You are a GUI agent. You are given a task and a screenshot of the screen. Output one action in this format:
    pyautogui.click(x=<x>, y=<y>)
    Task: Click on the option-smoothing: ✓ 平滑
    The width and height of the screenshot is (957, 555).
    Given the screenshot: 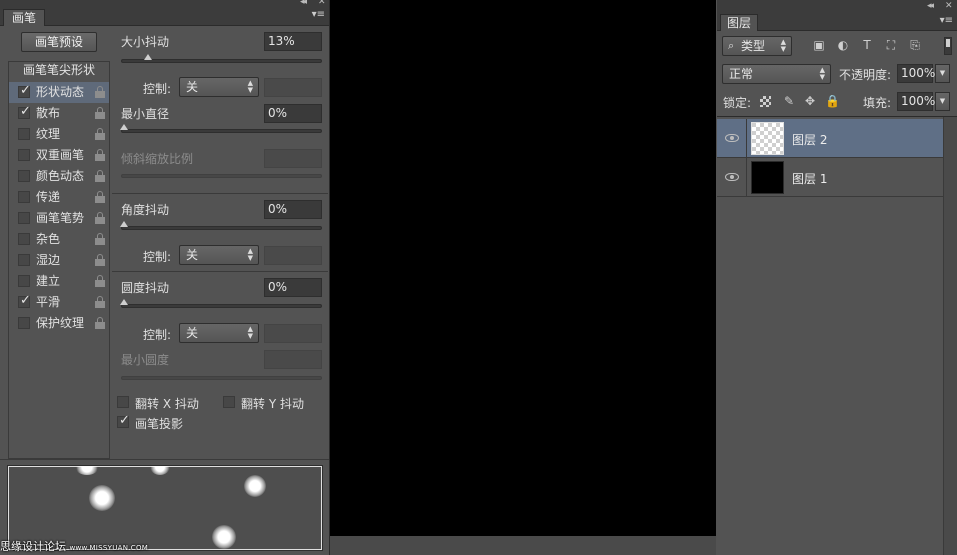 What is the action you would take?
    pyautogui.click(x=59, y=302)
    